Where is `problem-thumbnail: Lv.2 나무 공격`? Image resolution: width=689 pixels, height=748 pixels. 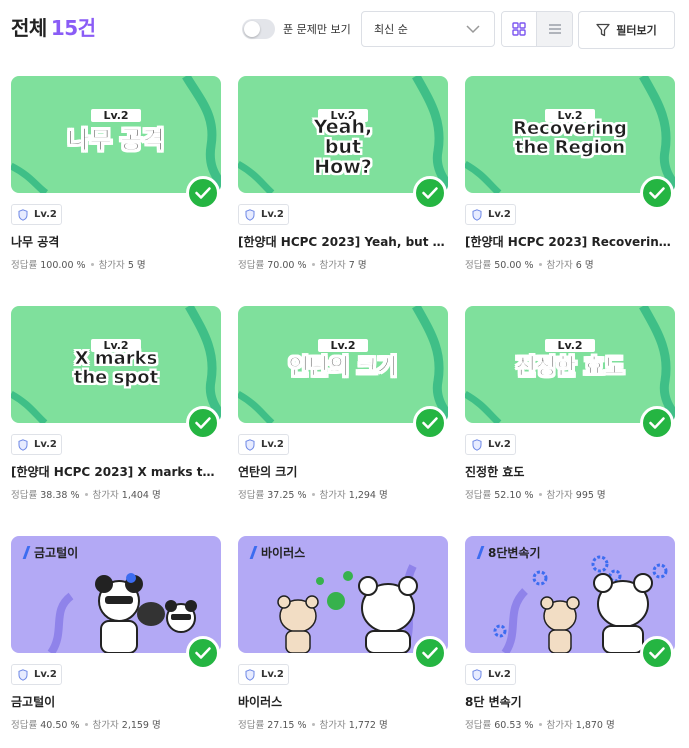 problem-thumbnail: Lv.2 나무 공격 is located at coordinates (116, 134).